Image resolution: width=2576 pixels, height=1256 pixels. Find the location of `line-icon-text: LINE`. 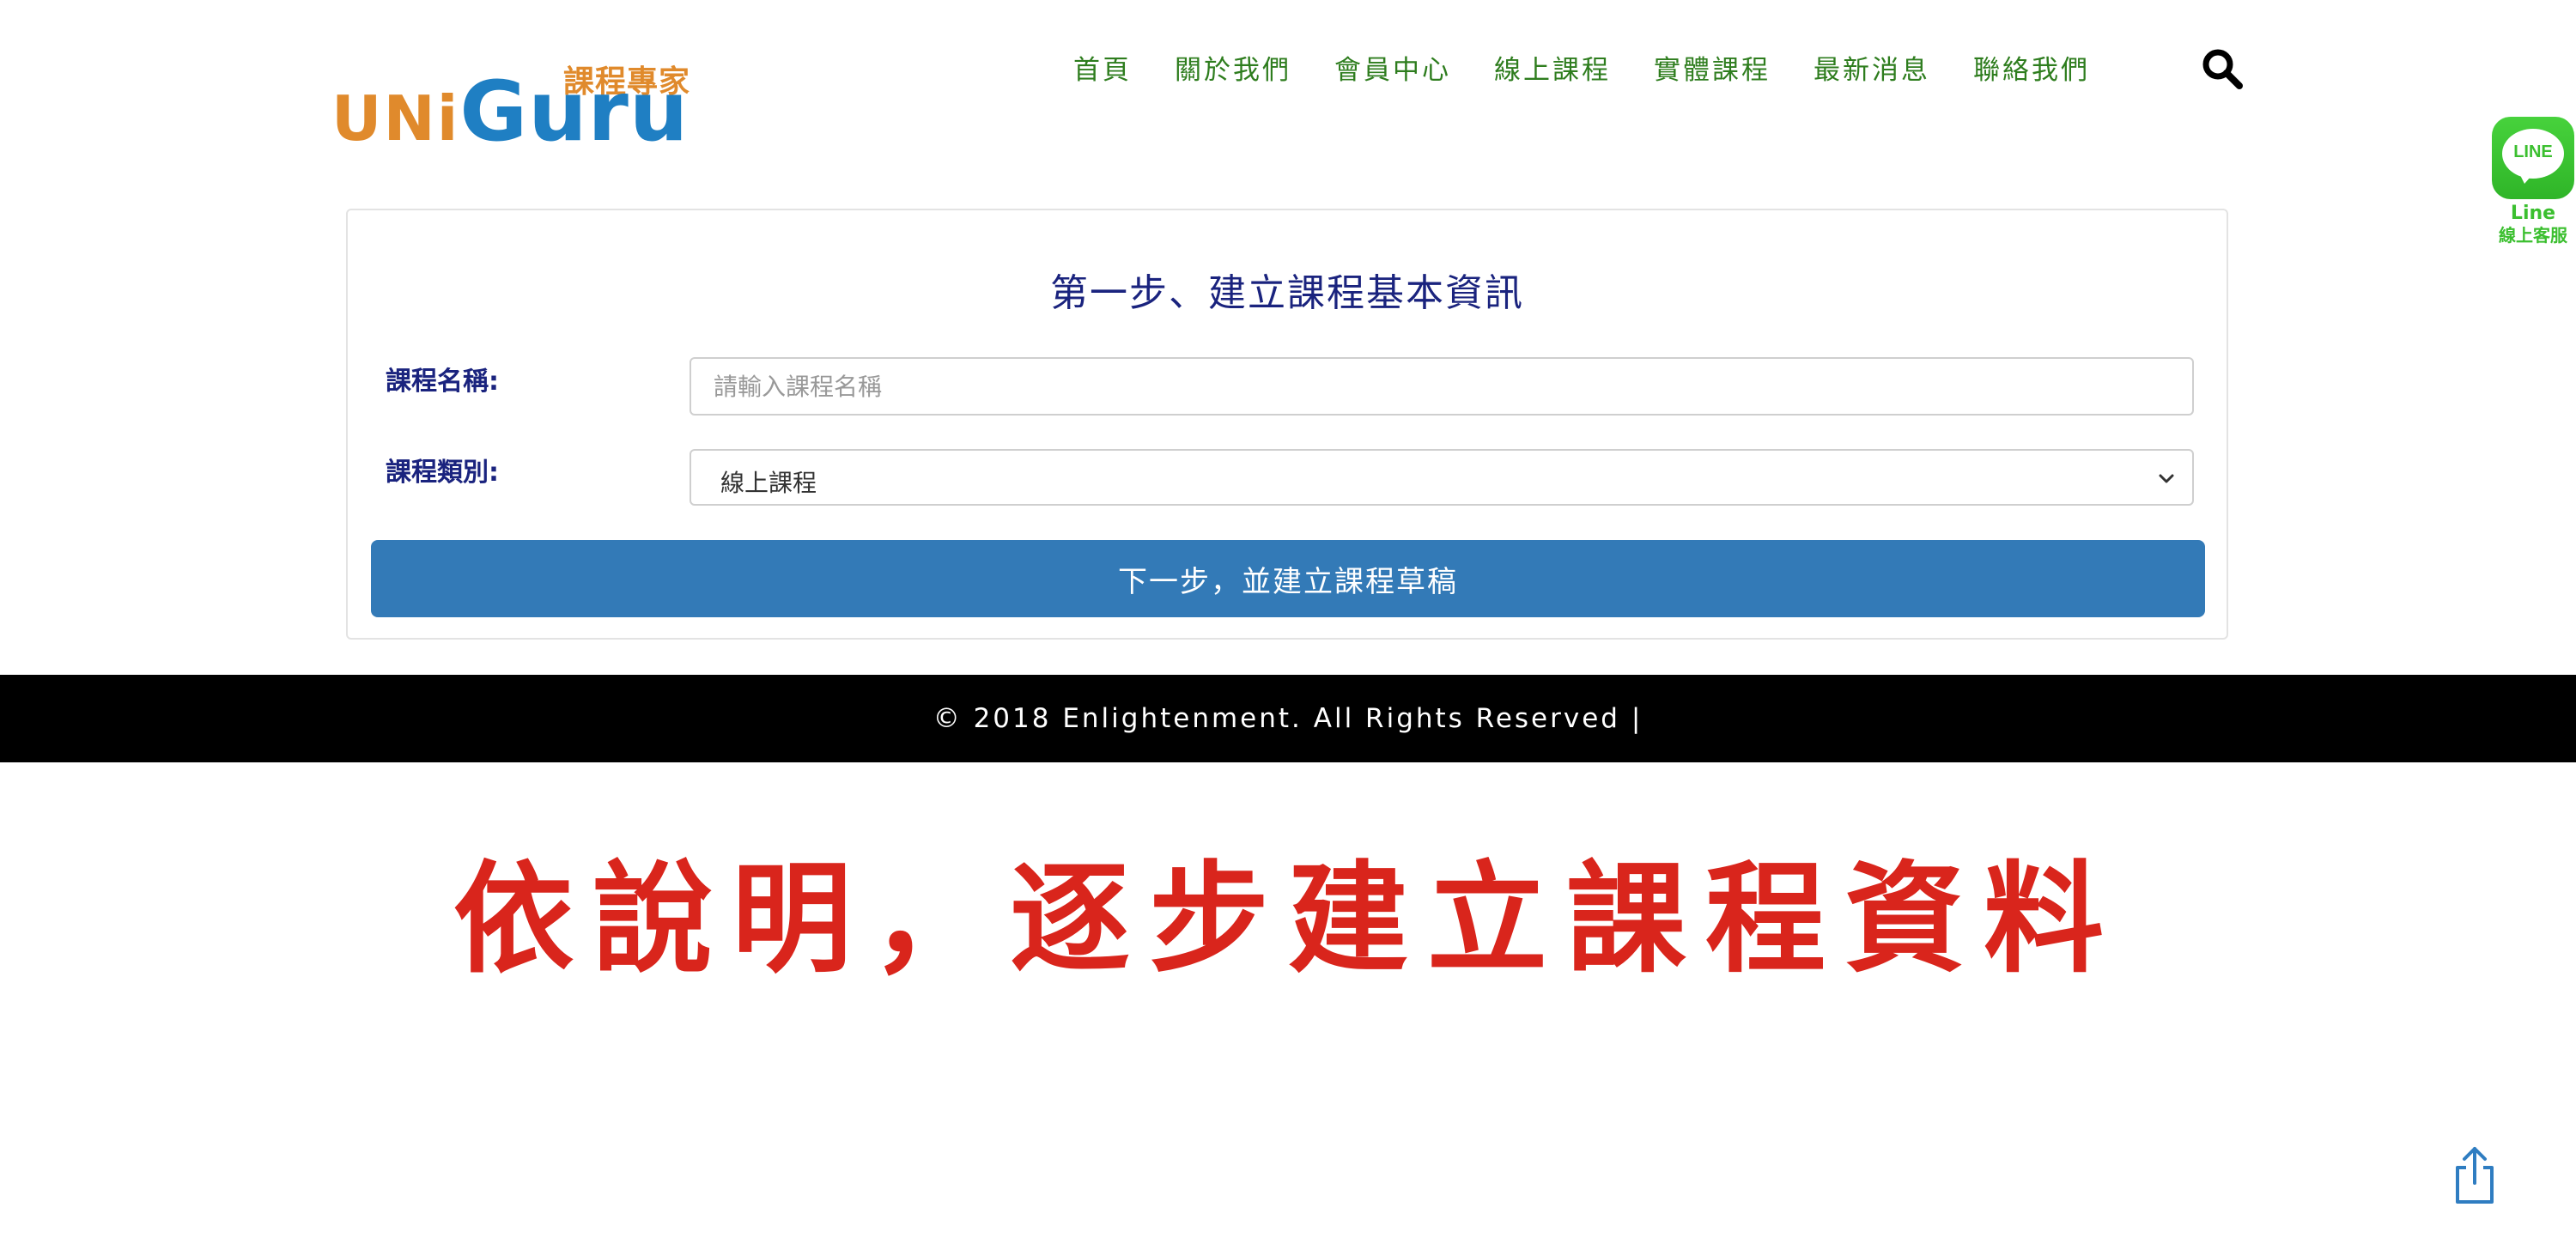

line-icon-text: LINE is located at coordinates (2533, 152).